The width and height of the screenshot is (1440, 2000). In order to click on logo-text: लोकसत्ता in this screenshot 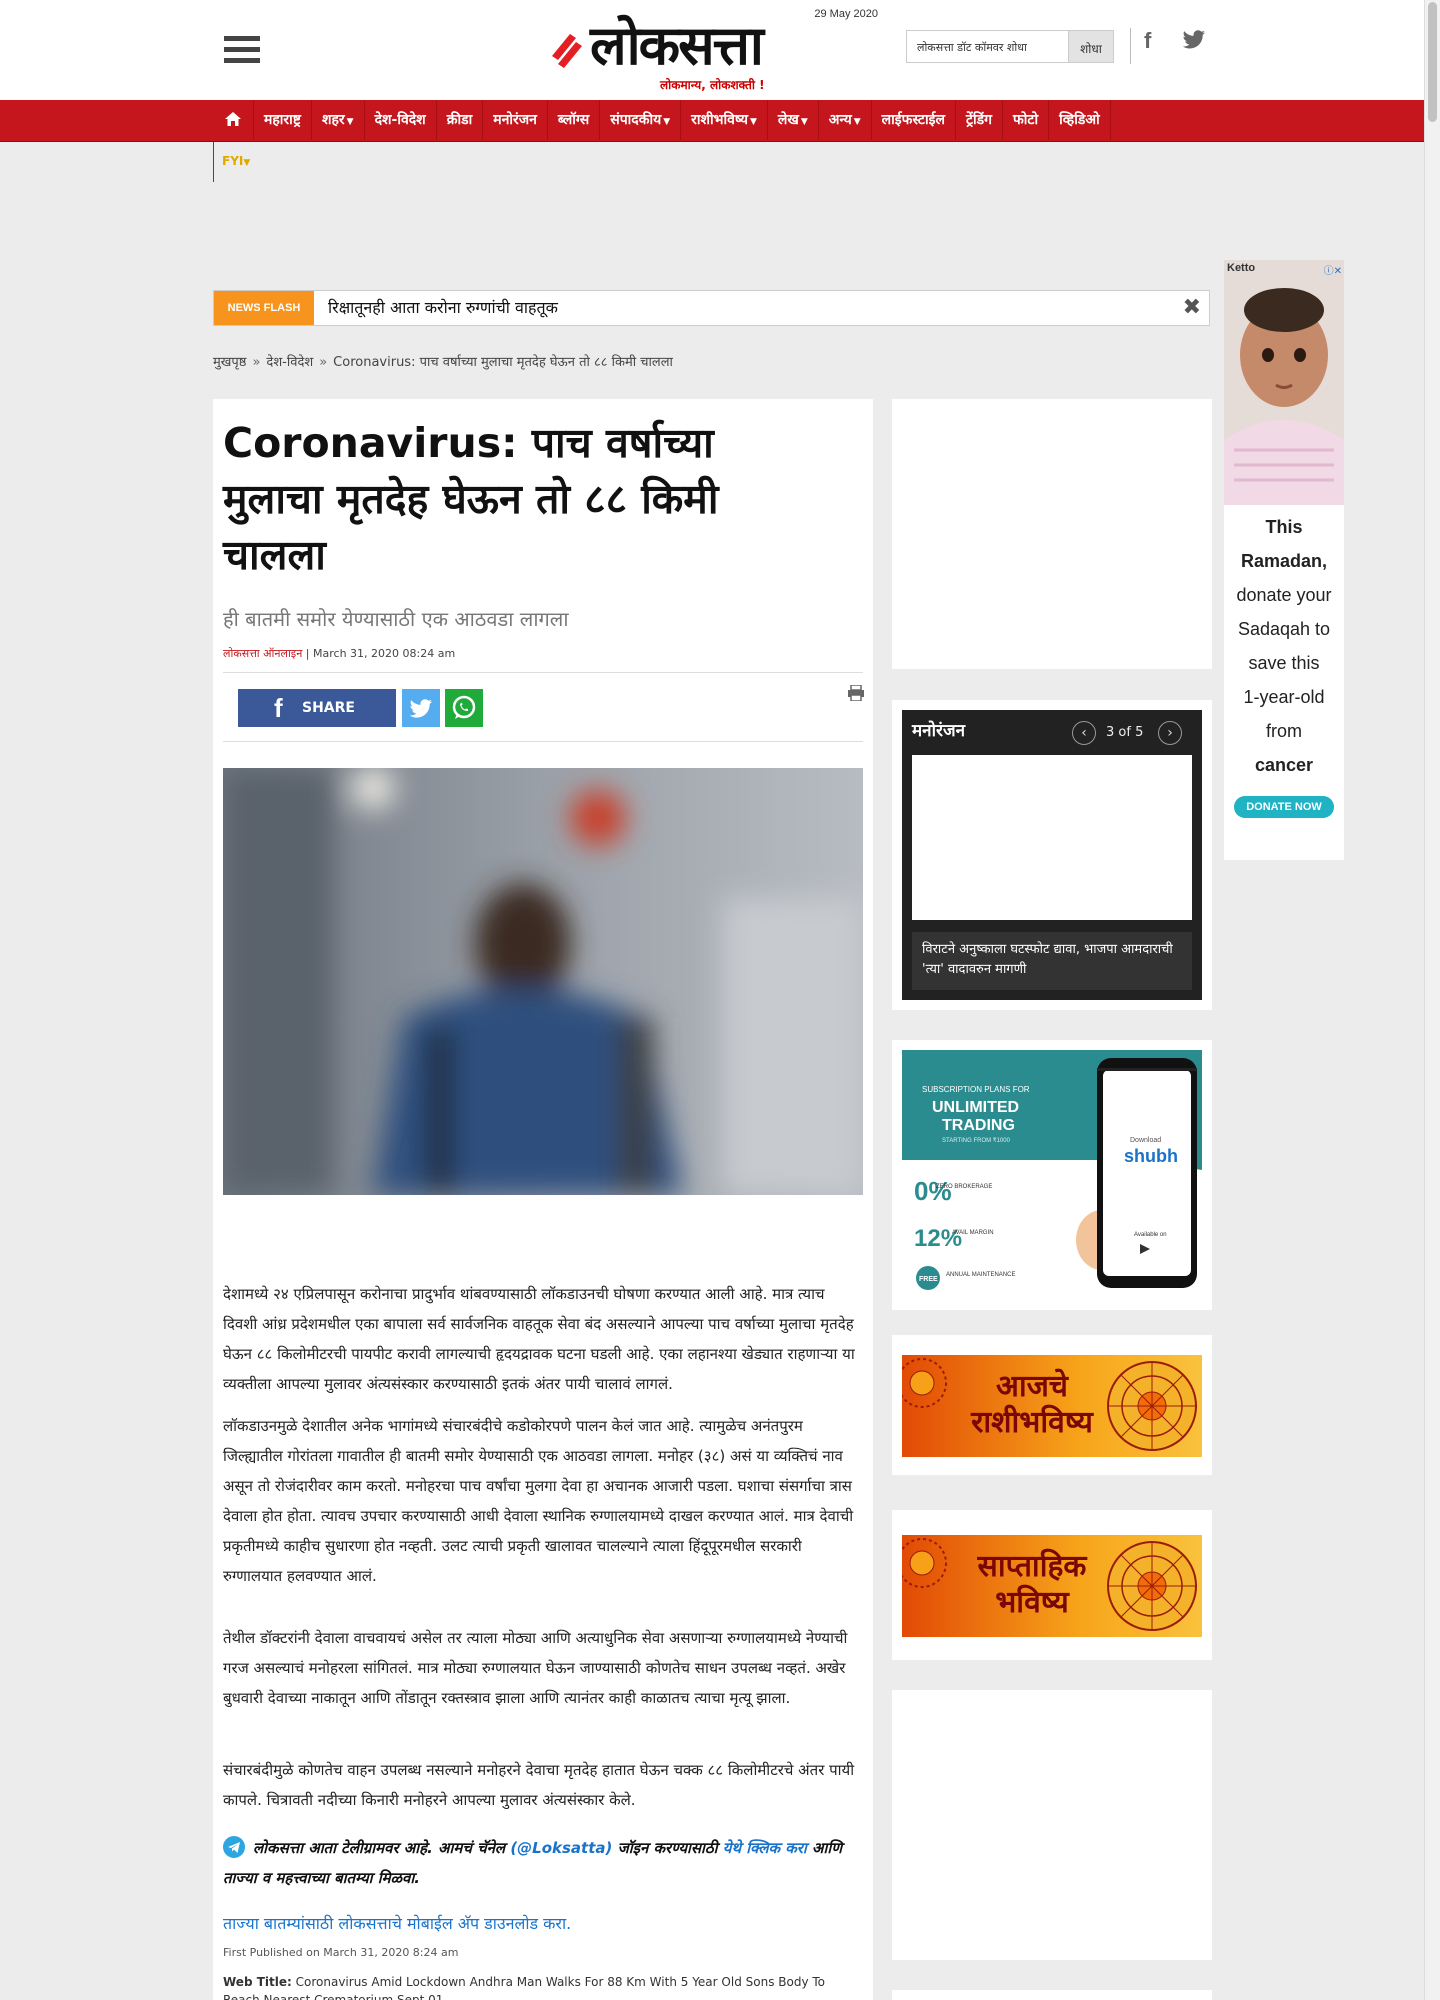, I will do `click(677, 45)`.